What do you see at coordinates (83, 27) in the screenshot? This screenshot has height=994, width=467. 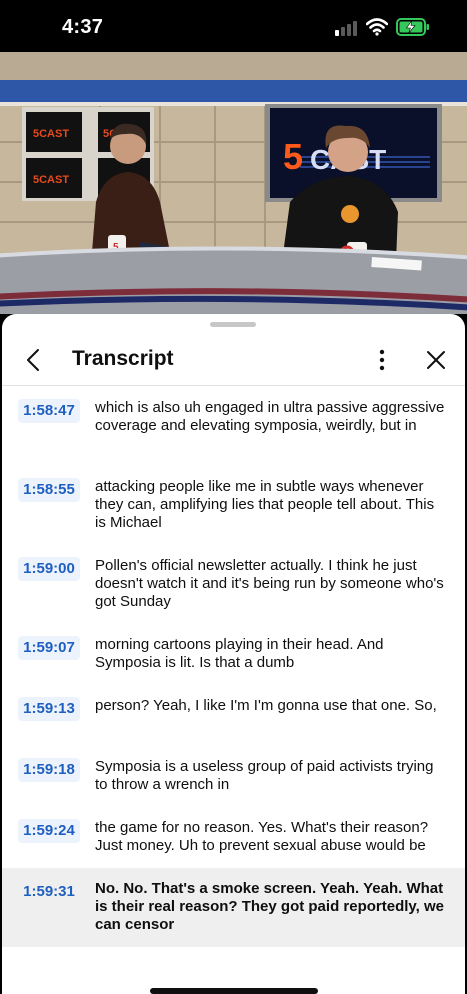 I see `status-time: 4:37` at bounding box center [83, 27].